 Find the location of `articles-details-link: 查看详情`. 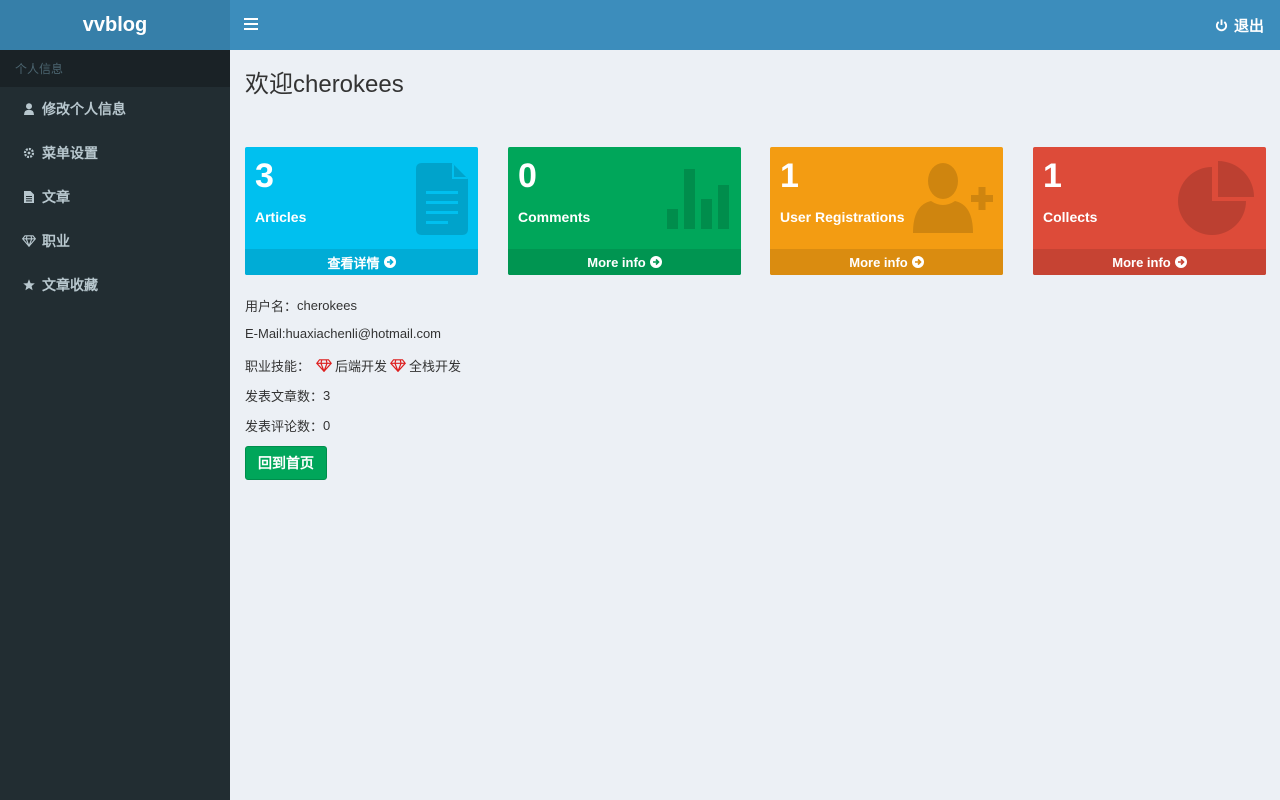

articles-details-link: 查看详情 is located at coordinates (361, 262).